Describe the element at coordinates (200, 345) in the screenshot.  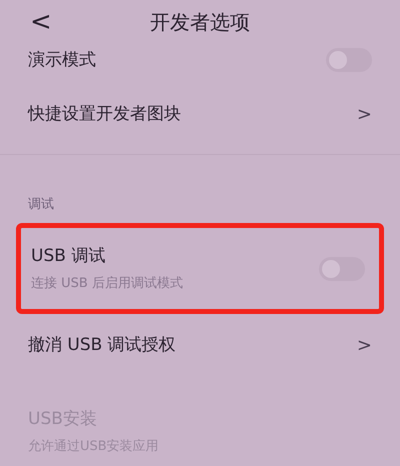
I see `settings-row: 撤消 USB 调试授权 >` at that location.